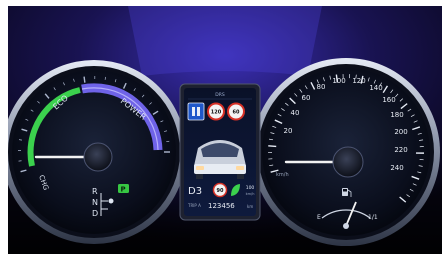 This screenshot has height=262, width=446. What do you see at coordinates (250, 188) in the screenshot?
I see `rate-value: 100` at bounding box center [250, 188].